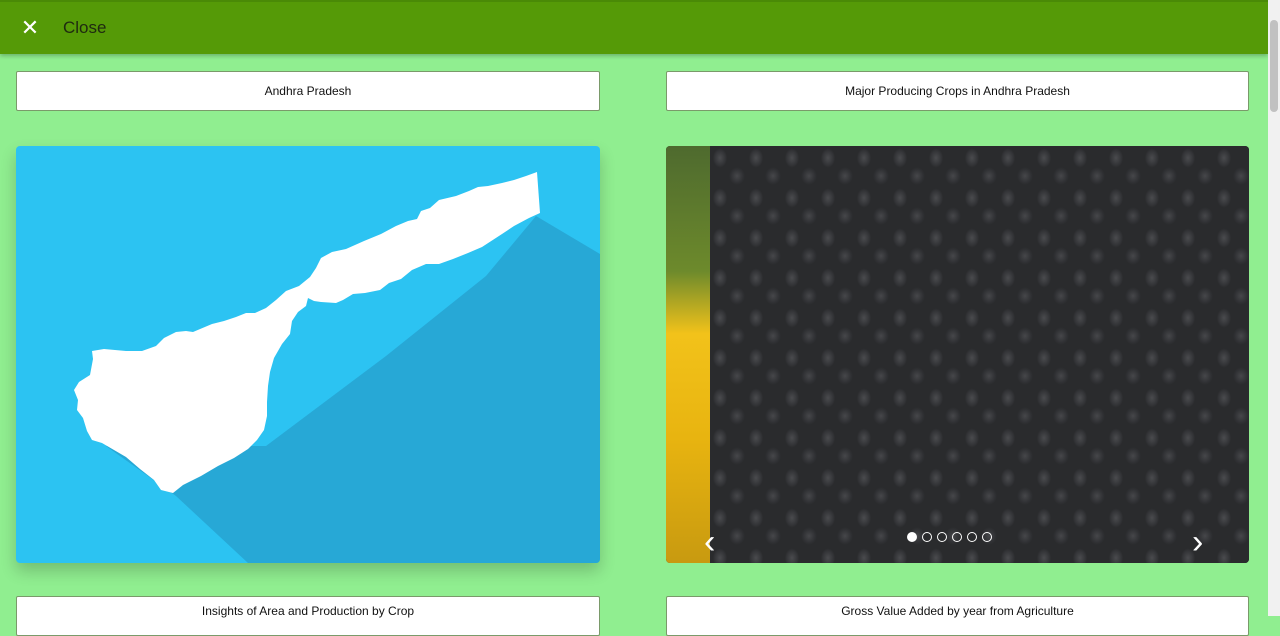  What do you see at coordinates (949, 537) in the screenshot?
I see `carousel-indicators` at bounding box center [949, 537].